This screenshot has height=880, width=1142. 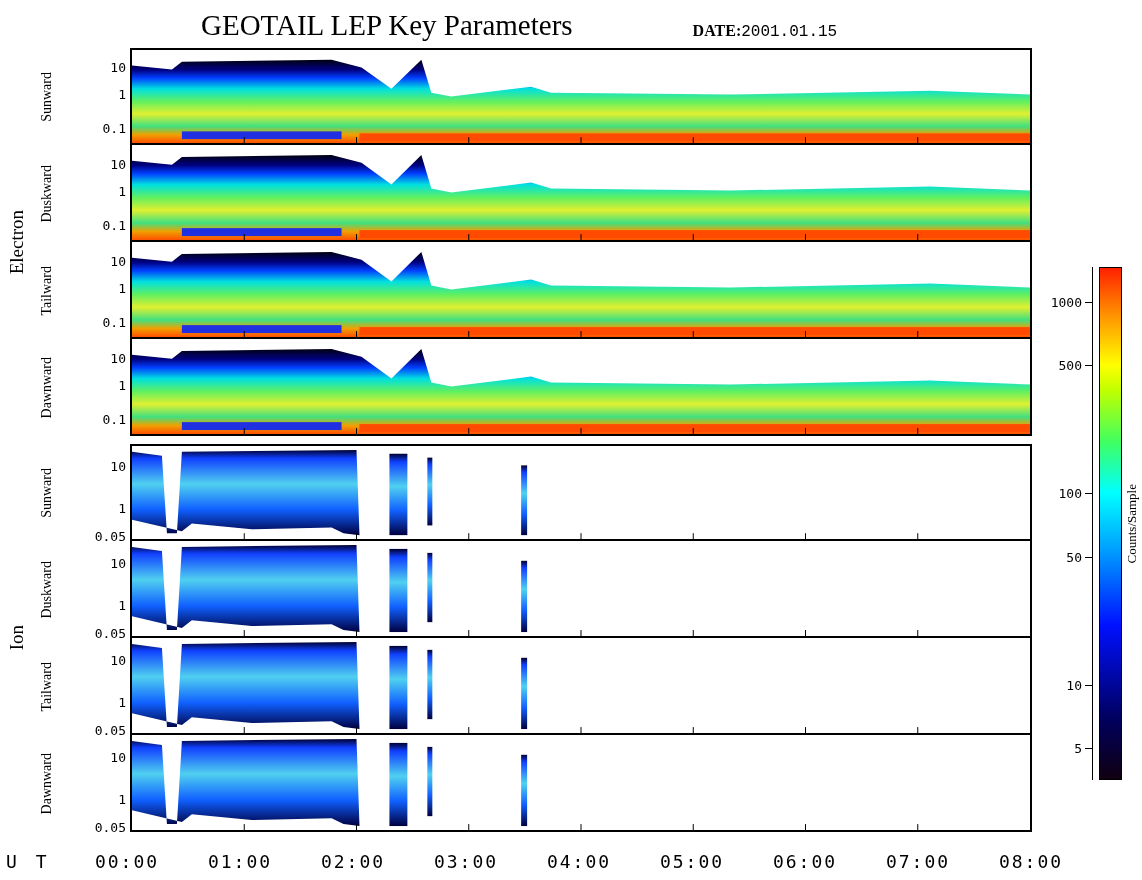 What do you see at coordinates (1132, 523) in the screenshot?
I see `axis-label: Counts/Sample` at bounding box center [1132, 523].